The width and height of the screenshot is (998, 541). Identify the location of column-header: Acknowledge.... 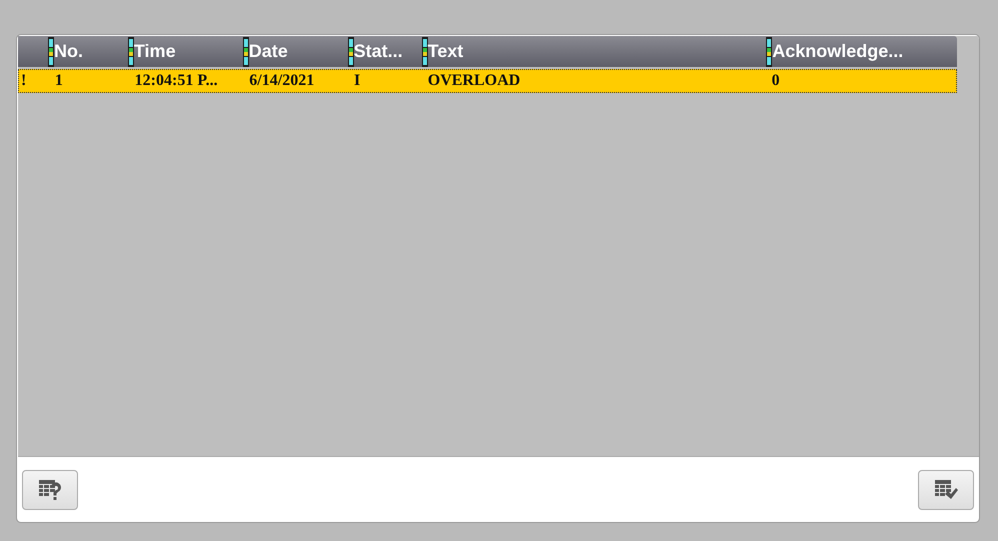
(862, 51).